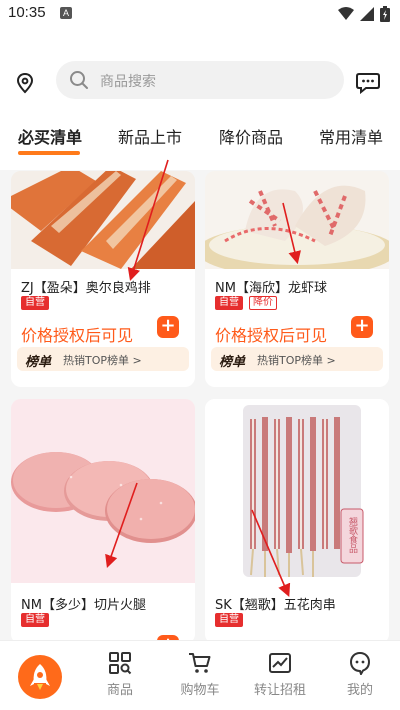 This screenshot has height=710, width=400. Describe the element at coordinates (385, 14) in the screenshot. I see `battery-icon` at that location.